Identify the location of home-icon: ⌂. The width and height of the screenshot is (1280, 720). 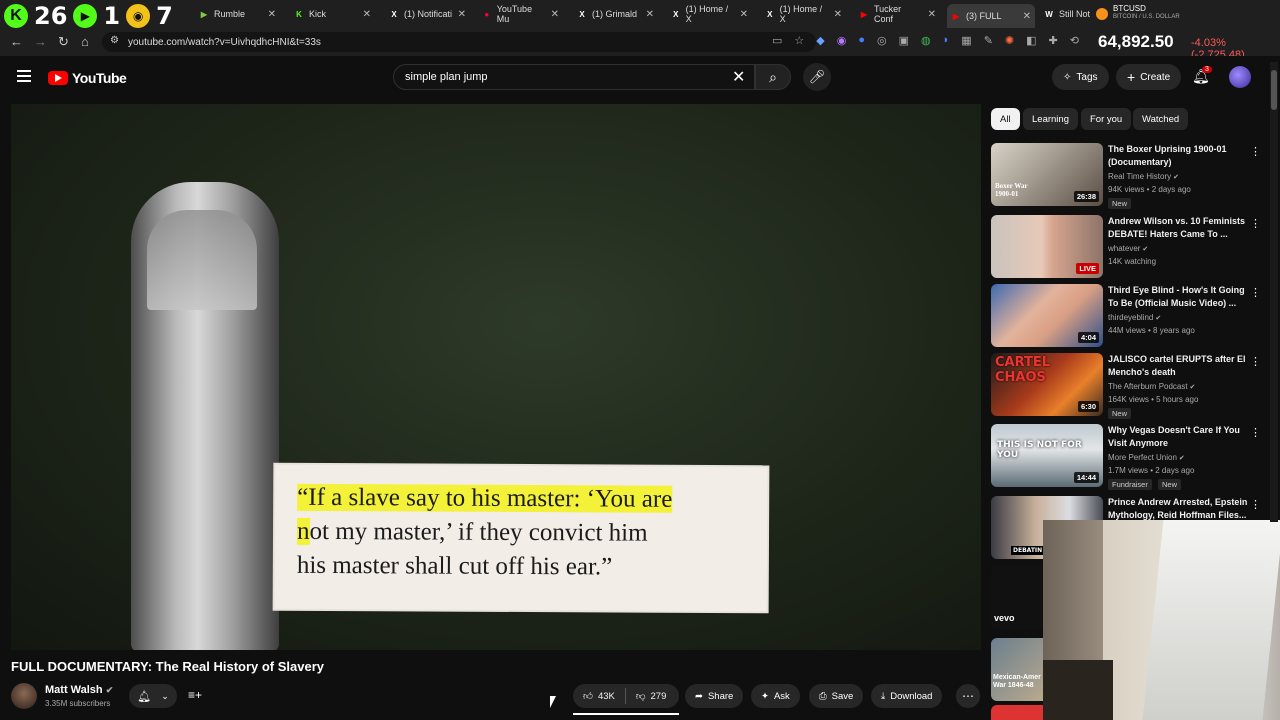
(85, 41).